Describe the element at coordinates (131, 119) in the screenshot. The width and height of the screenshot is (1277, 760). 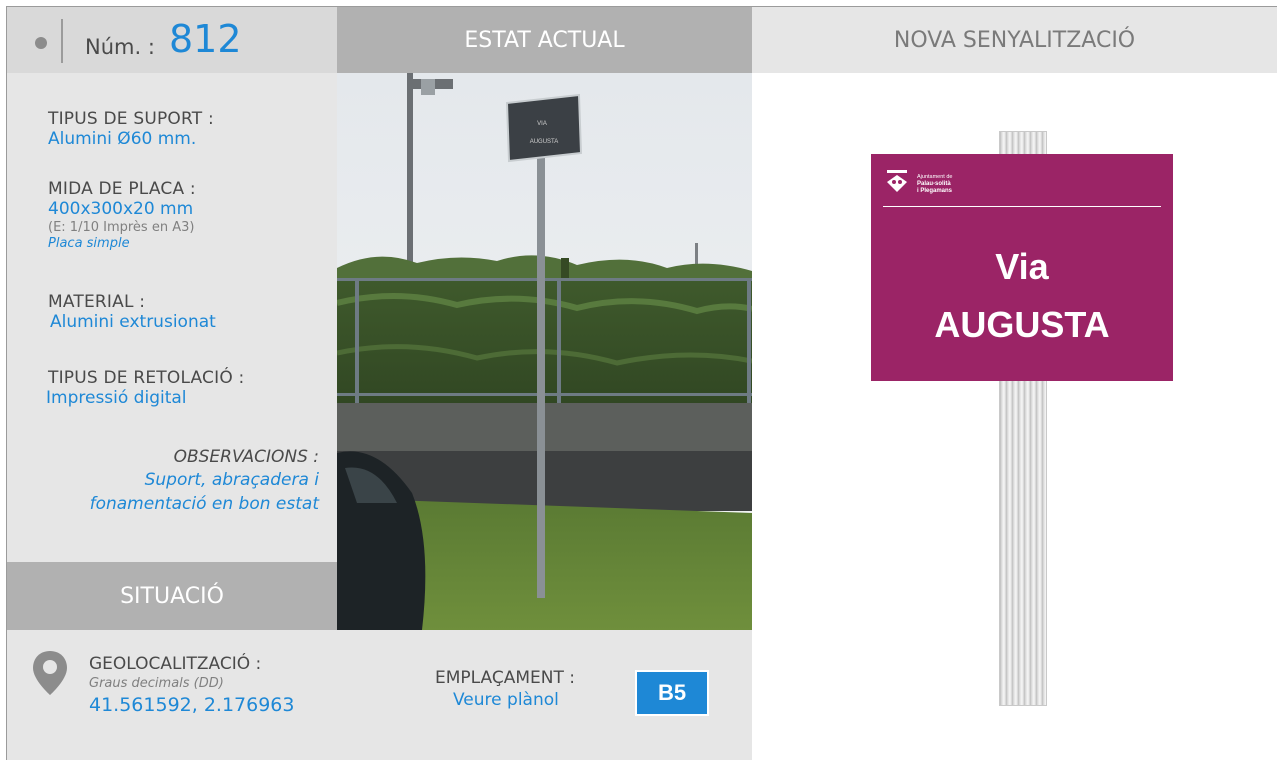
I see `suport-label: TIPUS DE SUPORT :` at that location.